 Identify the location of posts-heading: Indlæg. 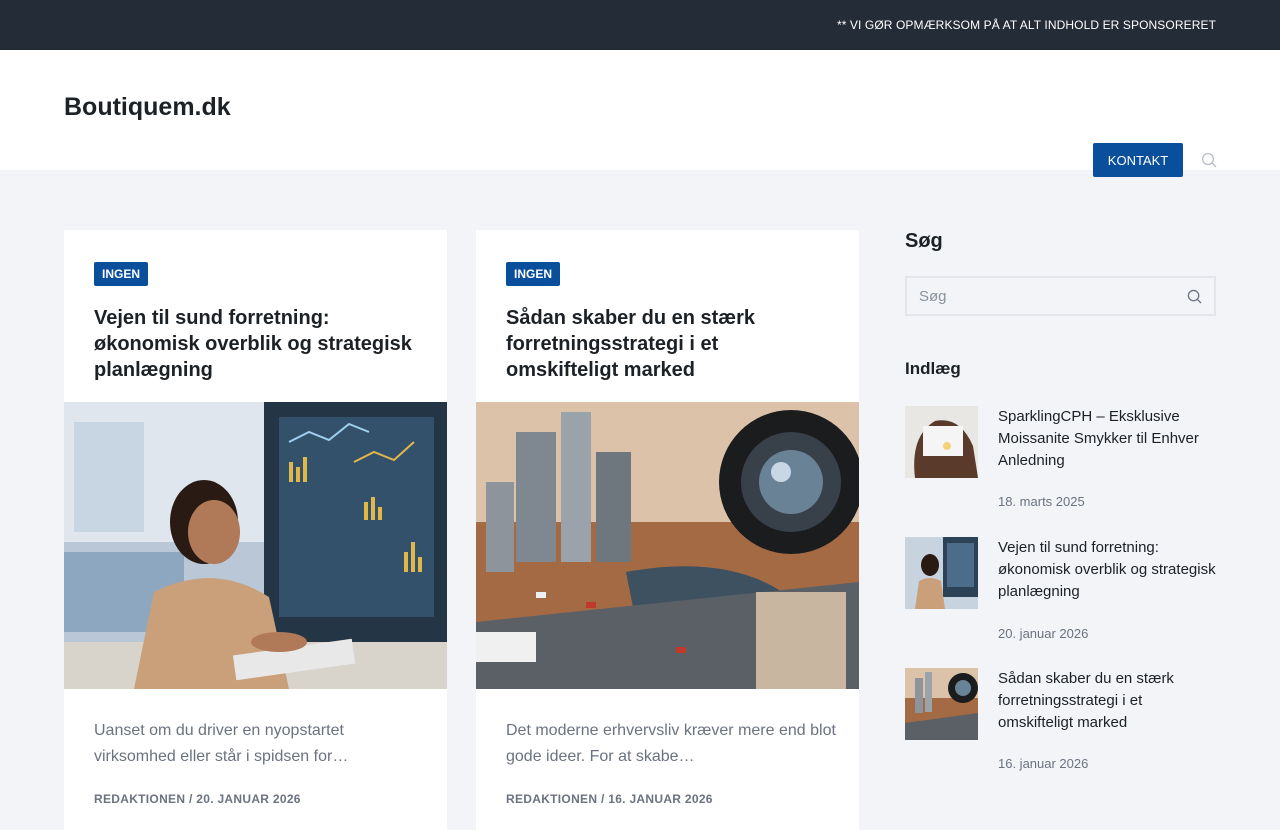
(933, 368).